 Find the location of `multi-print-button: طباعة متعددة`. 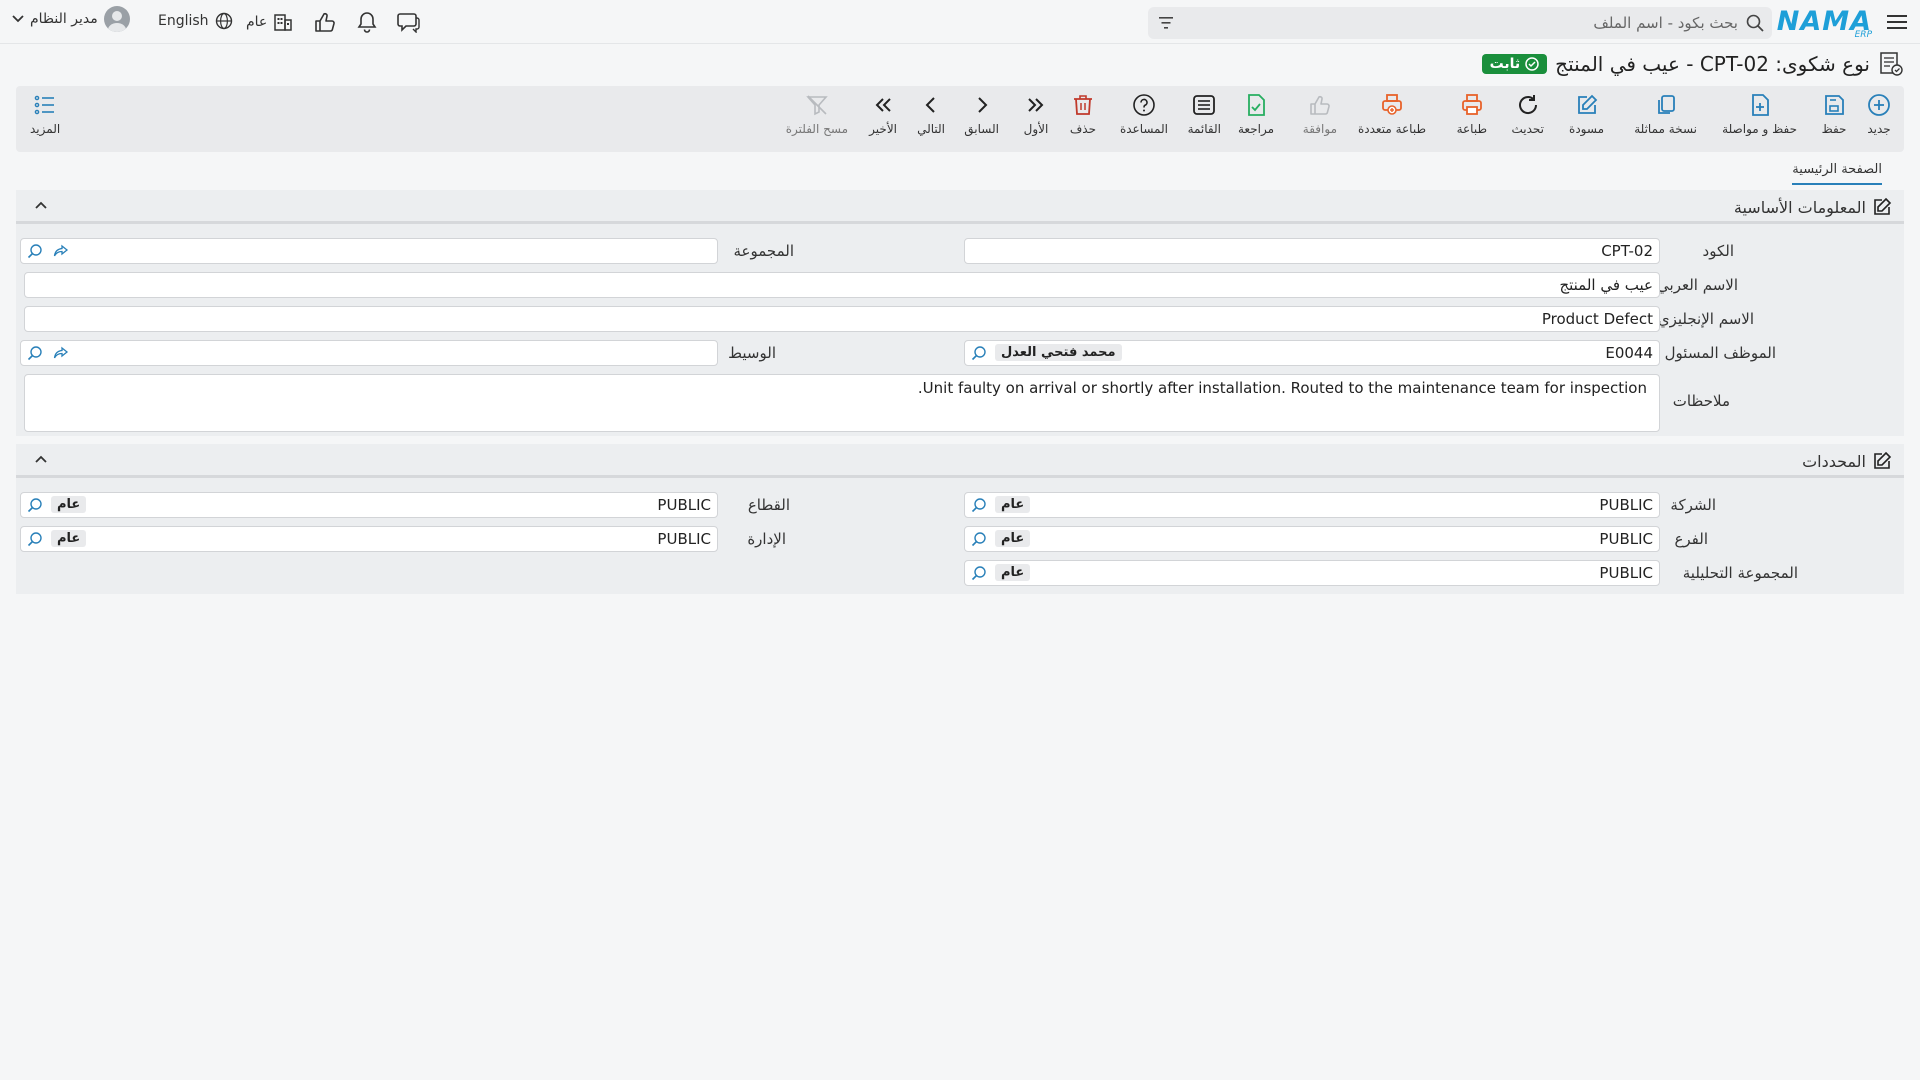

multi-print-button: طباعة متعددة is located at coordinates (1392, 114).